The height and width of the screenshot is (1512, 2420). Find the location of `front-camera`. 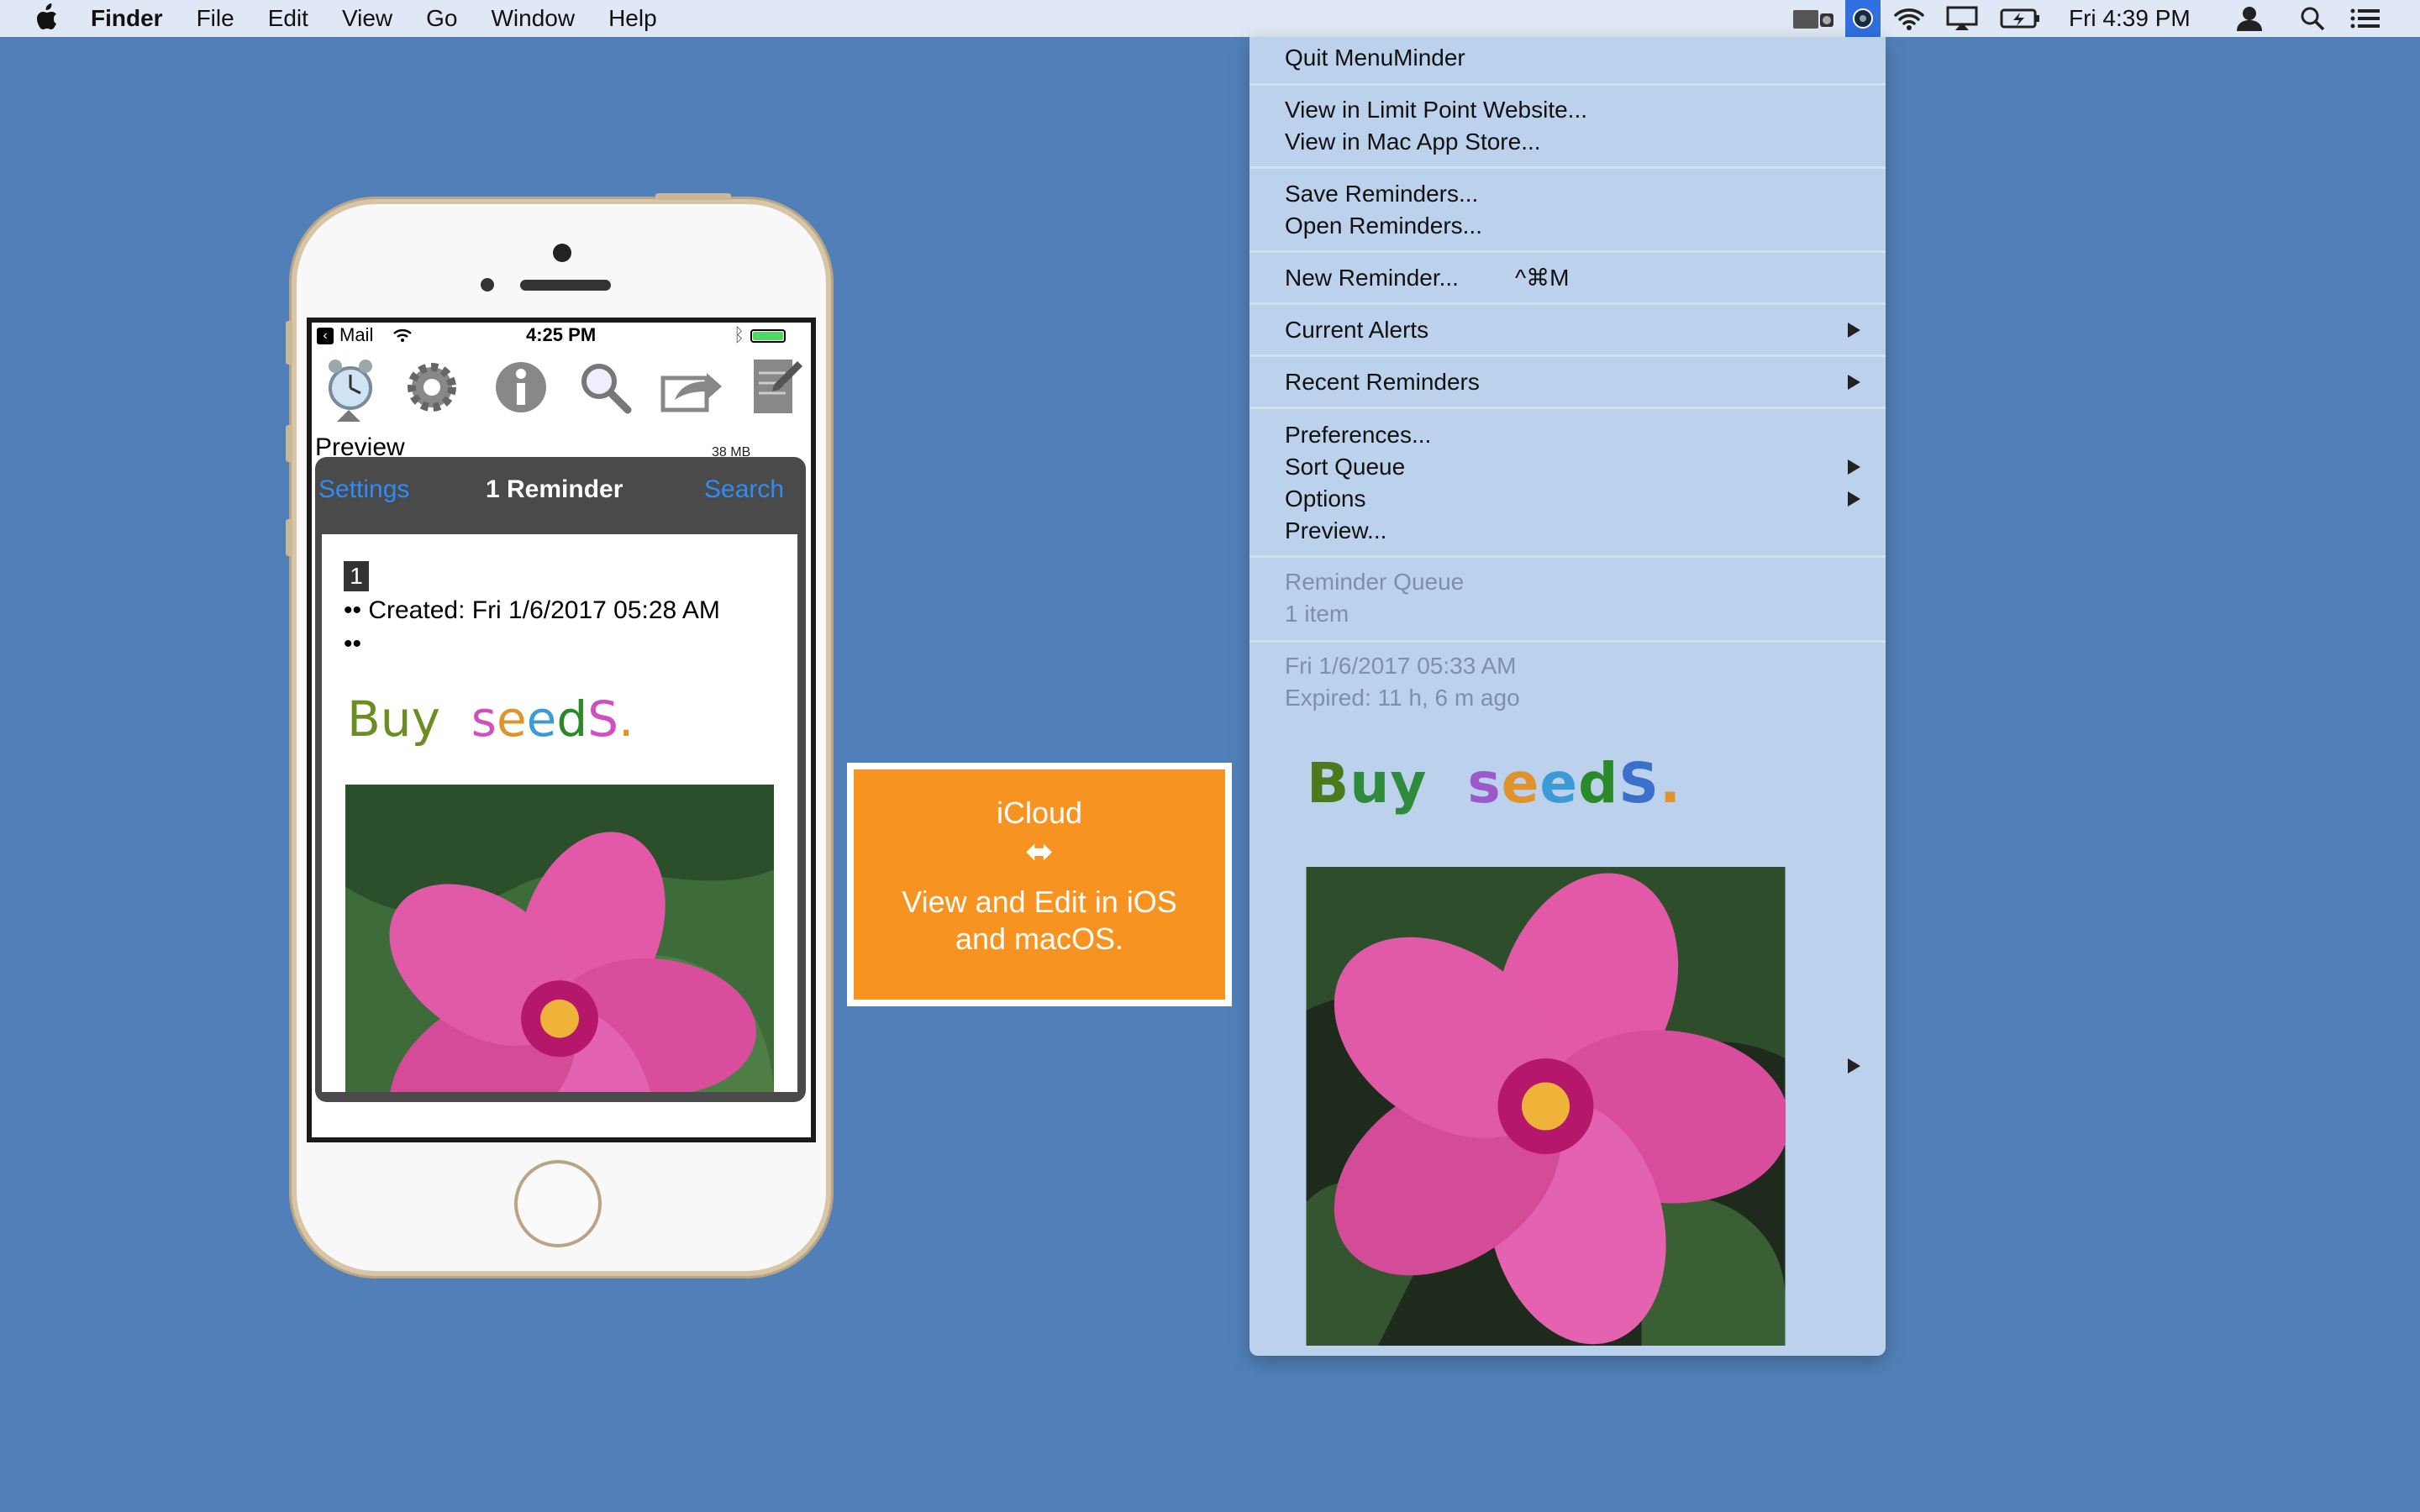

front-camera is located at coordinates (562, 253).